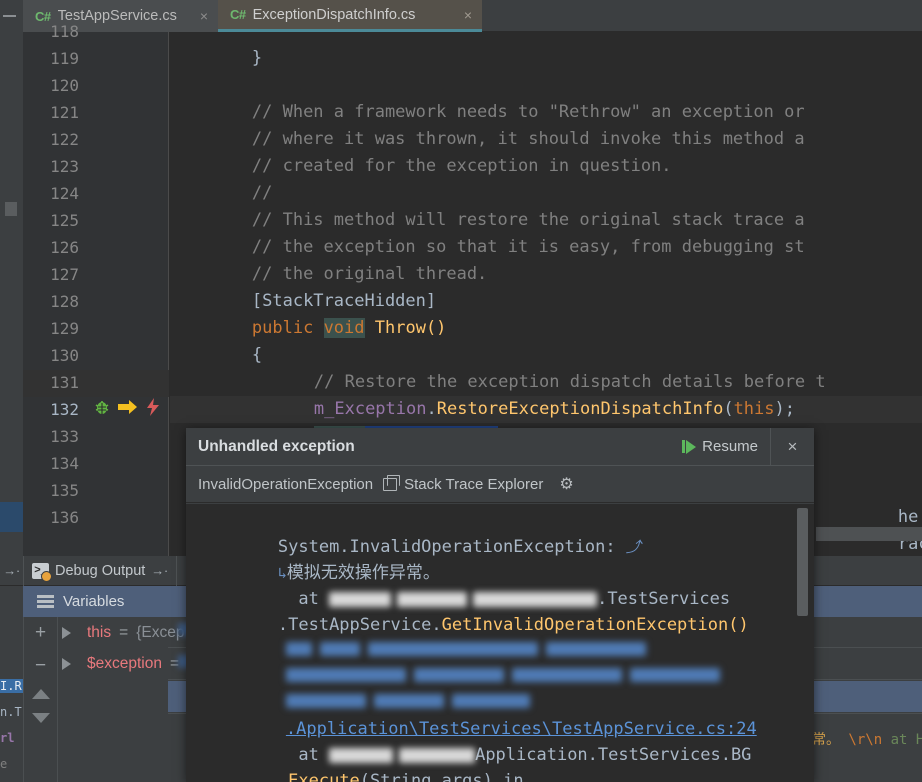  I want to click on gutter-row: 123, so click(96, 166).